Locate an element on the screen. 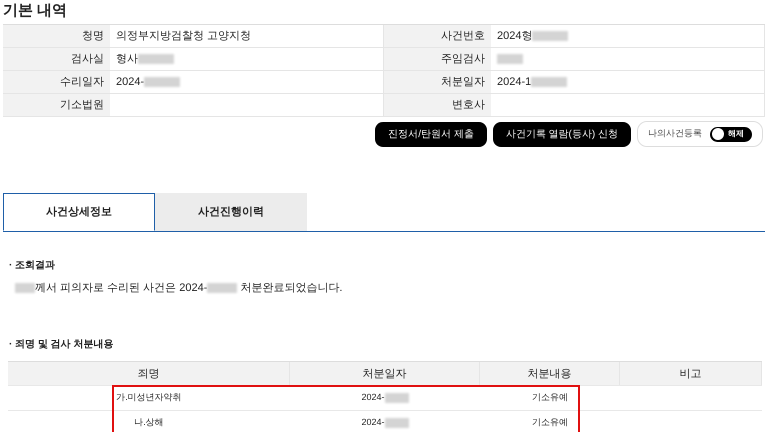 This screenshot has width=768, height=432. field-label: 사건번호 is located at coordinates (437, 36).